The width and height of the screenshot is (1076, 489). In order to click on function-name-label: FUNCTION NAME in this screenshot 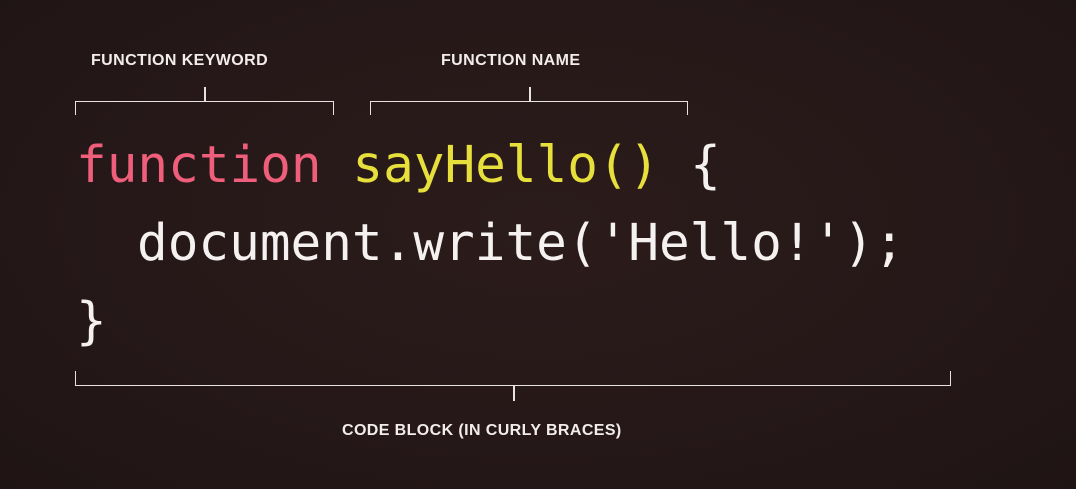, I will do `click(511, 60)`.